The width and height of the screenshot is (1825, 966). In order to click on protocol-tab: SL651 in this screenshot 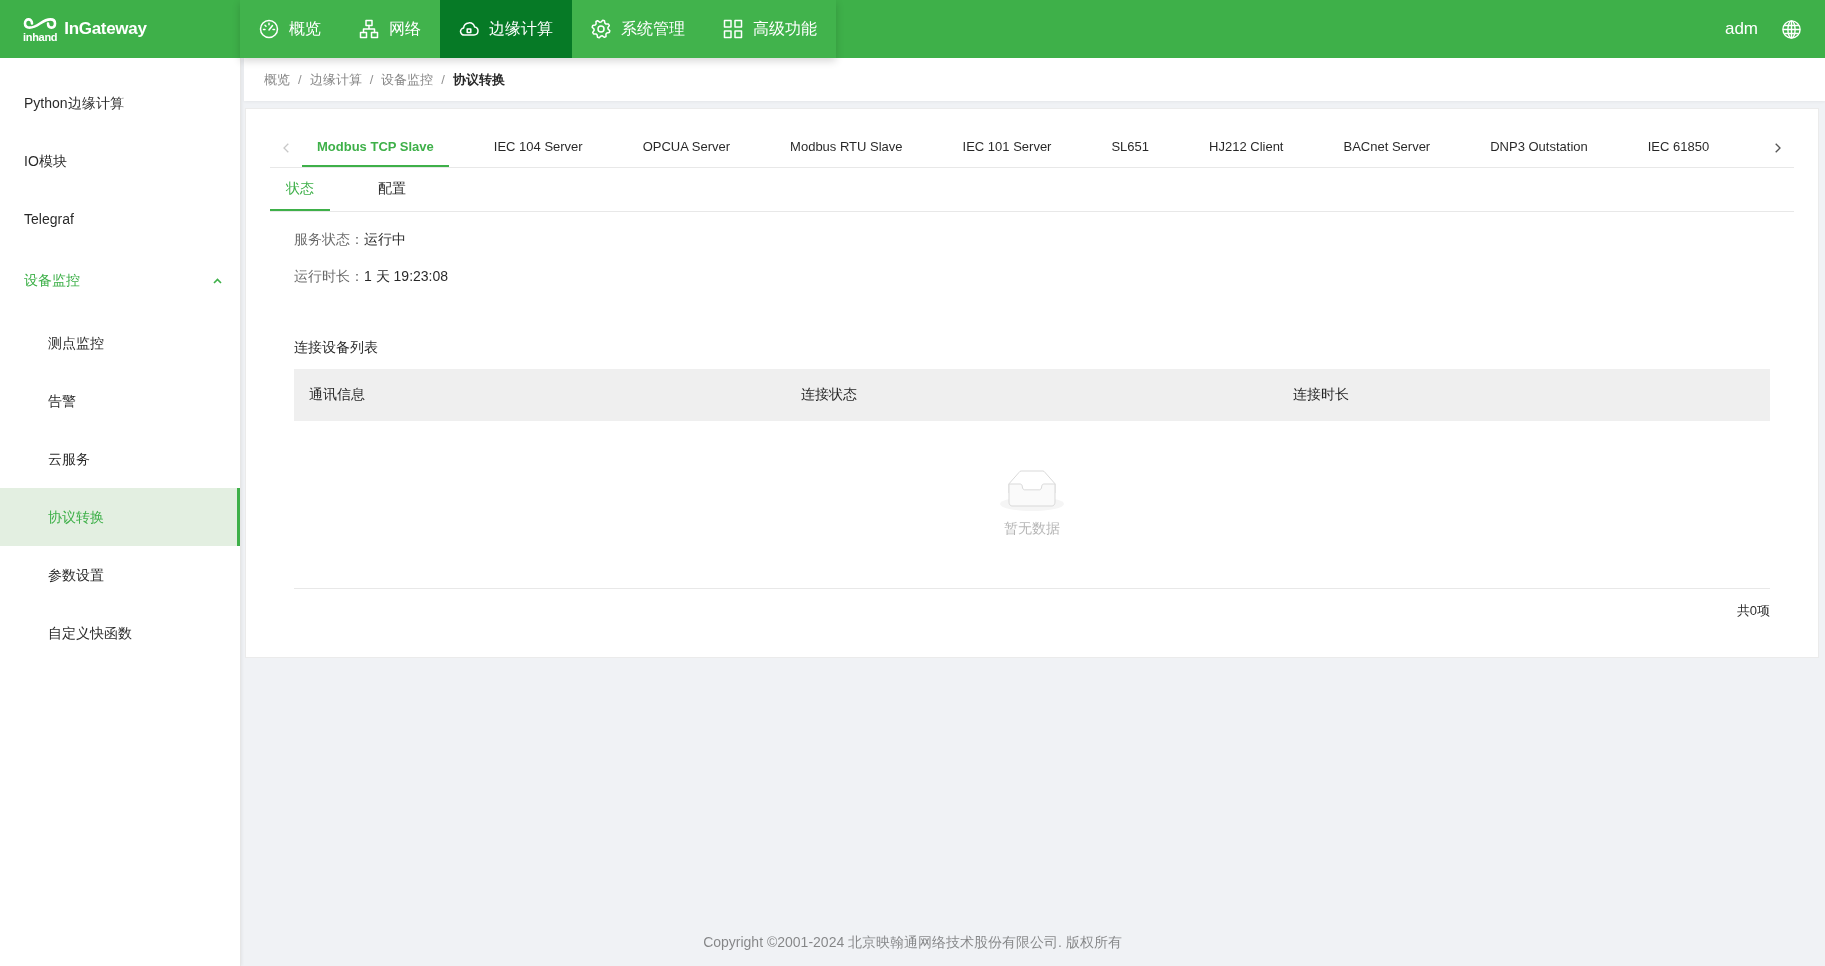, I will do `click(1130, 147)`.